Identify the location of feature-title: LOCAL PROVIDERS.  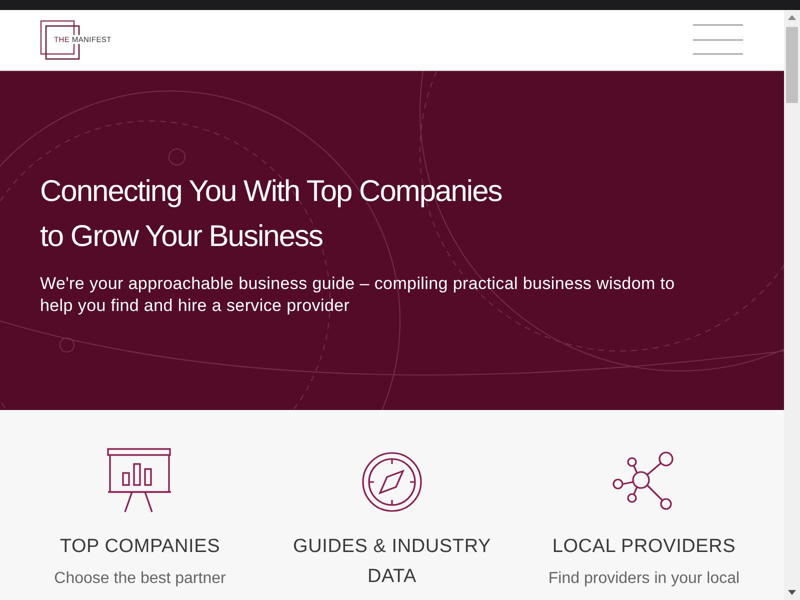
(644, 547).